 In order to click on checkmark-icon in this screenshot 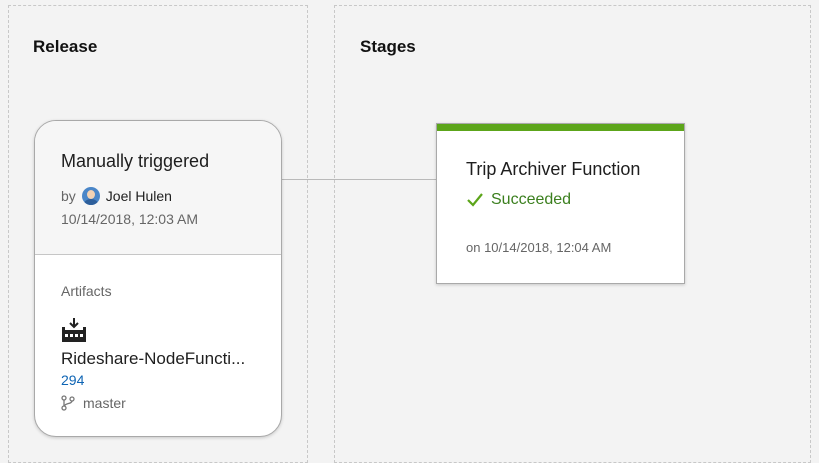, I will do `click(475, 200)`.